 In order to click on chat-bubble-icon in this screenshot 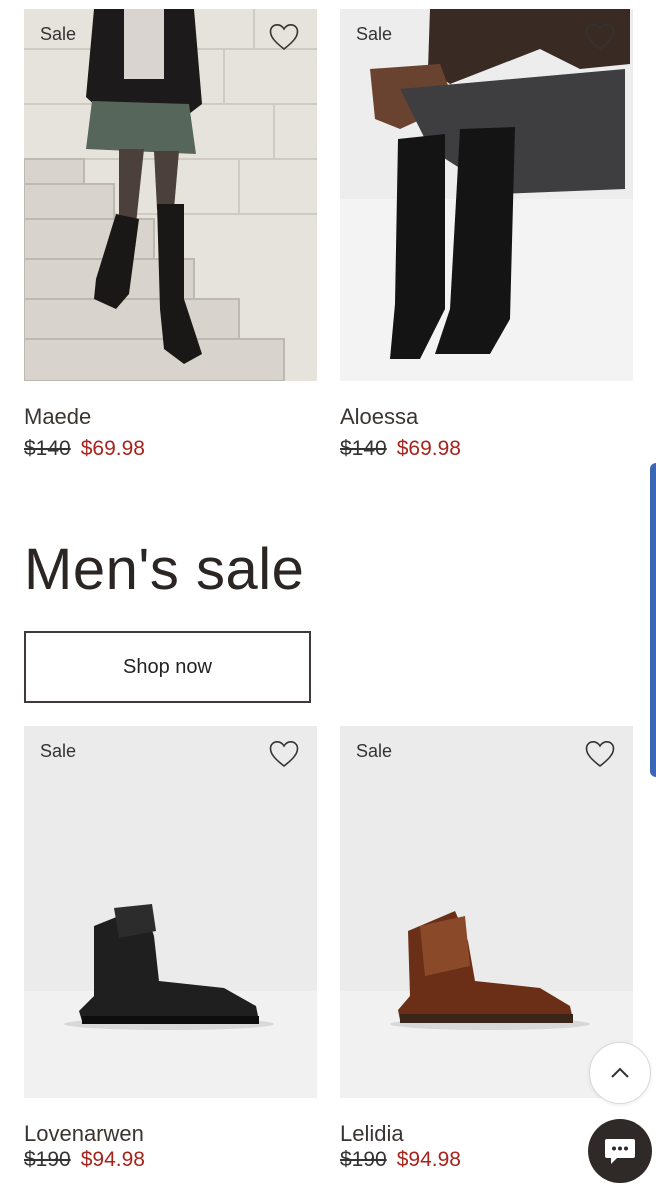, I will do `click(620, 1151)`.